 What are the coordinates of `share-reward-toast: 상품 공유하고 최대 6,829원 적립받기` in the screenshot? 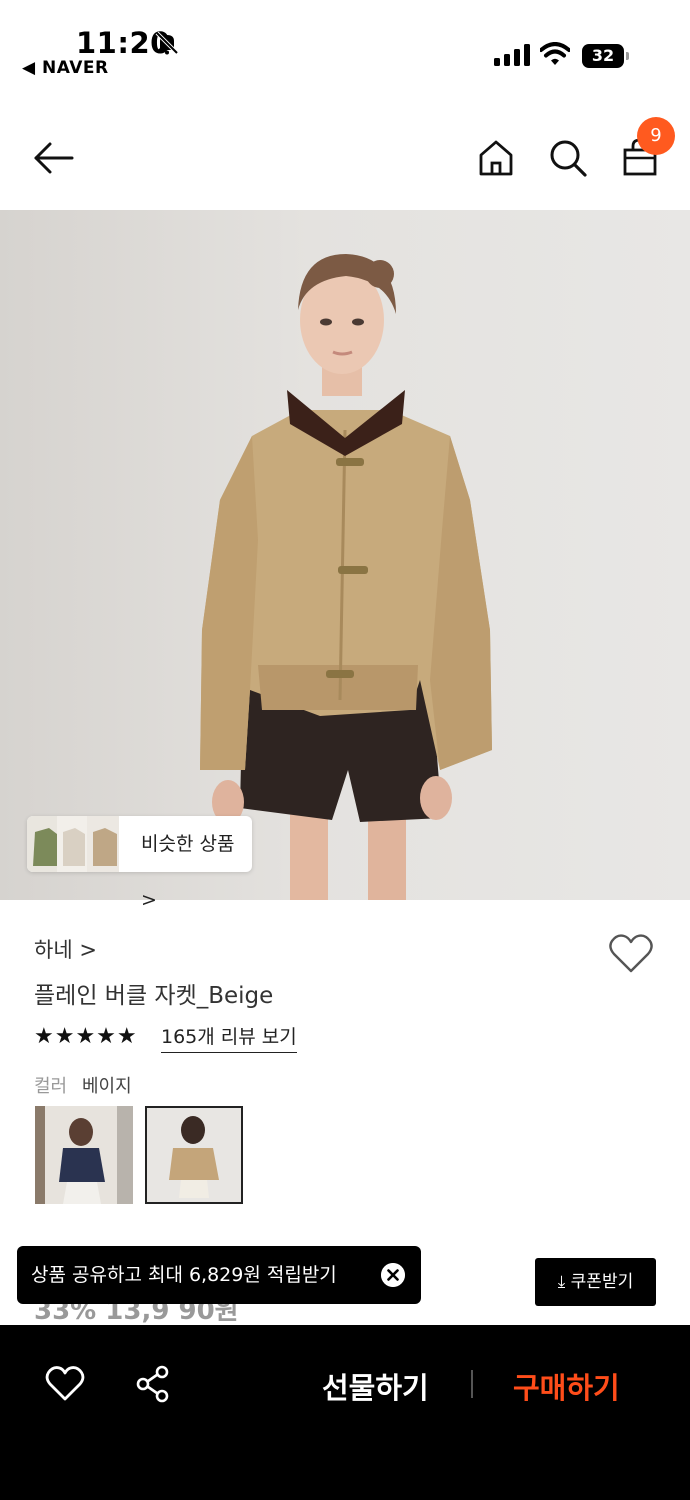 It's located at (219, 1275).